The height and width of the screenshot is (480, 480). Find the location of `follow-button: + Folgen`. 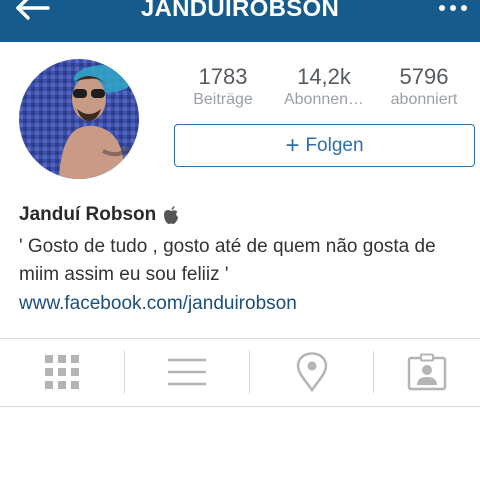

follow-button: + Folgen is located at coordinates (324, 145).